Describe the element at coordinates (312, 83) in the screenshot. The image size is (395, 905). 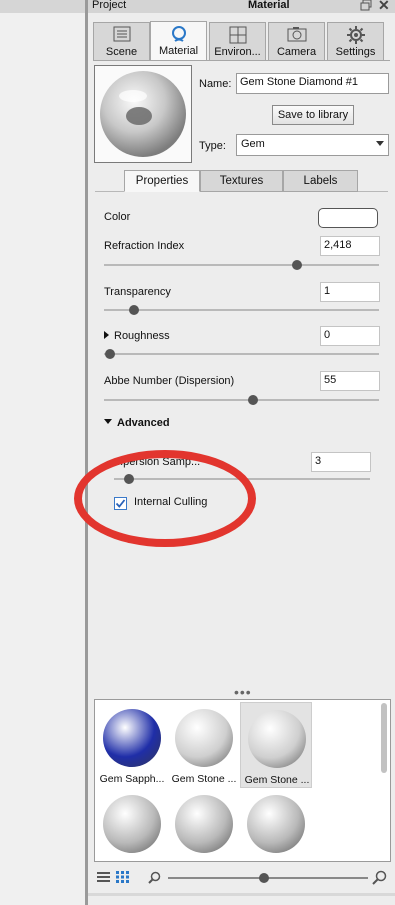
I see `material-name-field: Gem Stone Diamond #1` at that location.